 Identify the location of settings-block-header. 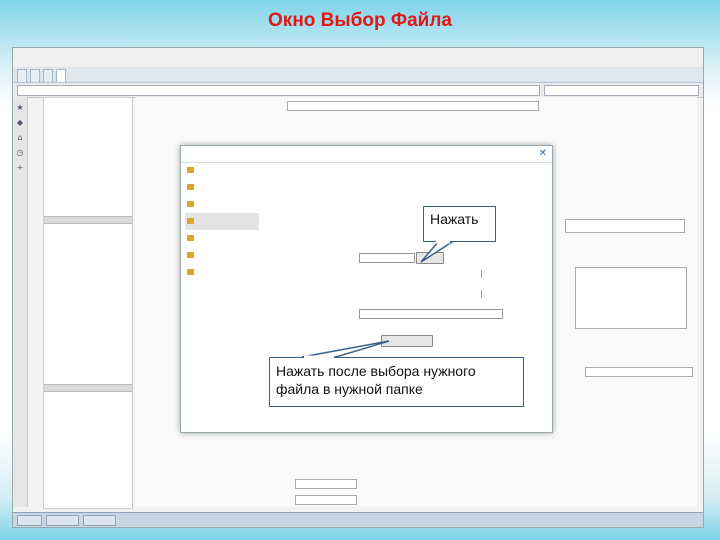
(88, 220).